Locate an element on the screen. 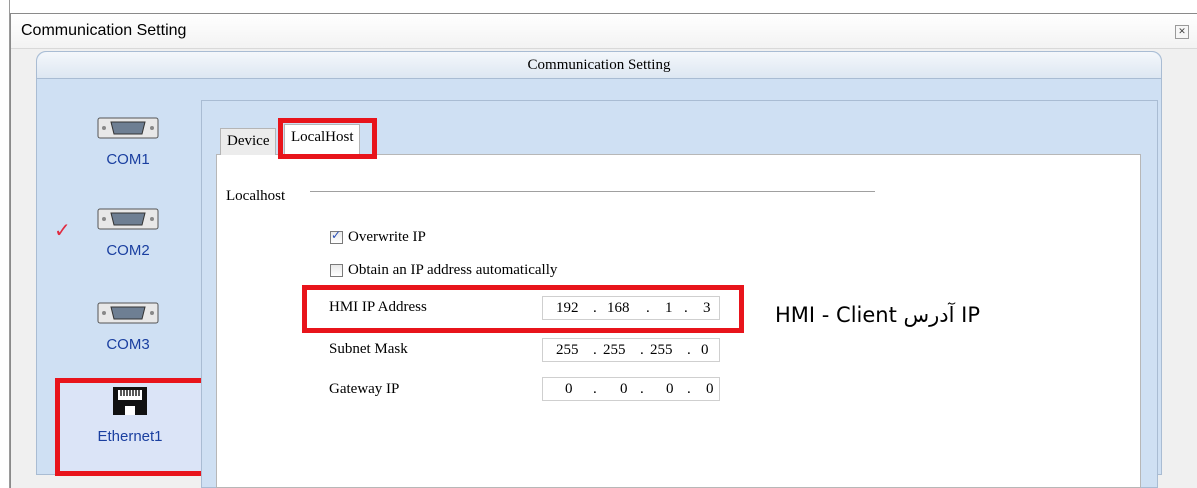 The image size is (1197, 488). gateway-ip-field: 0 . 0 . 0 . 0 is located at coordinates (631, 389).